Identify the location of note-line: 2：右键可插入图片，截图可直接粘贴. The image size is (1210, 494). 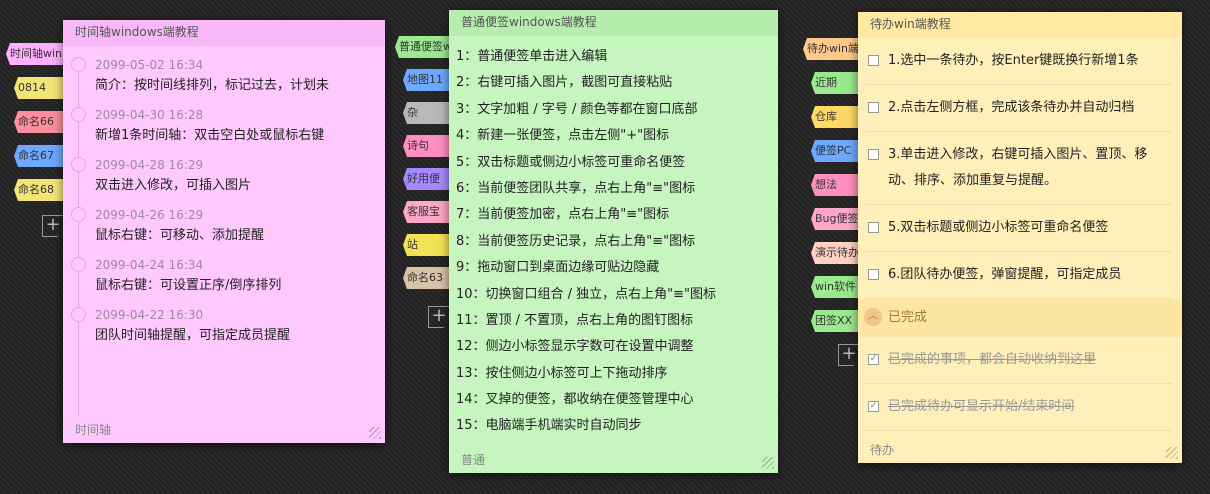
(564, 83).